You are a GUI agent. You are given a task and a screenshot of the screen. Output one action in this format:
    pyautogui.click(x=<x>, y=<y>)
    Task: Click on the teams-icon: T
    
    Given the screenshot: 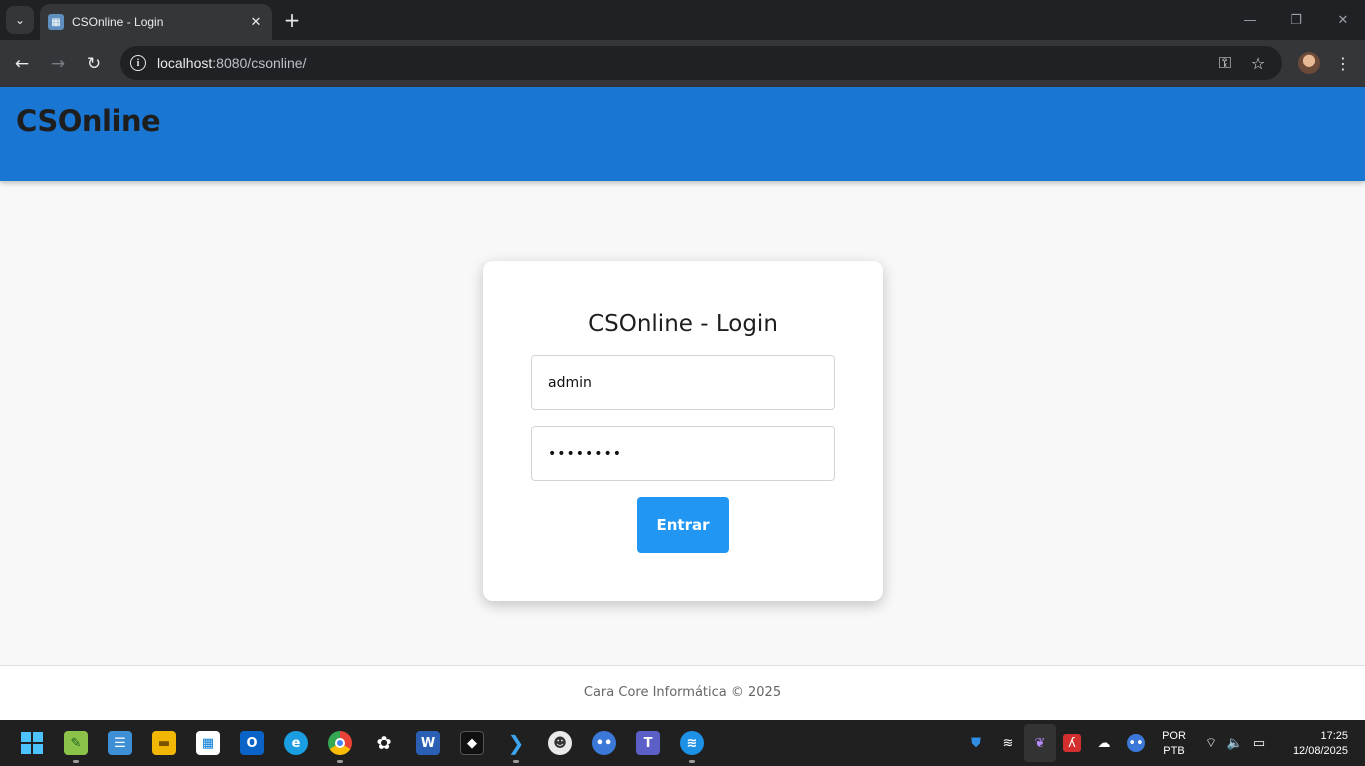 What is the action you would take?
    pyautogui.click(x=648, y=743)
    